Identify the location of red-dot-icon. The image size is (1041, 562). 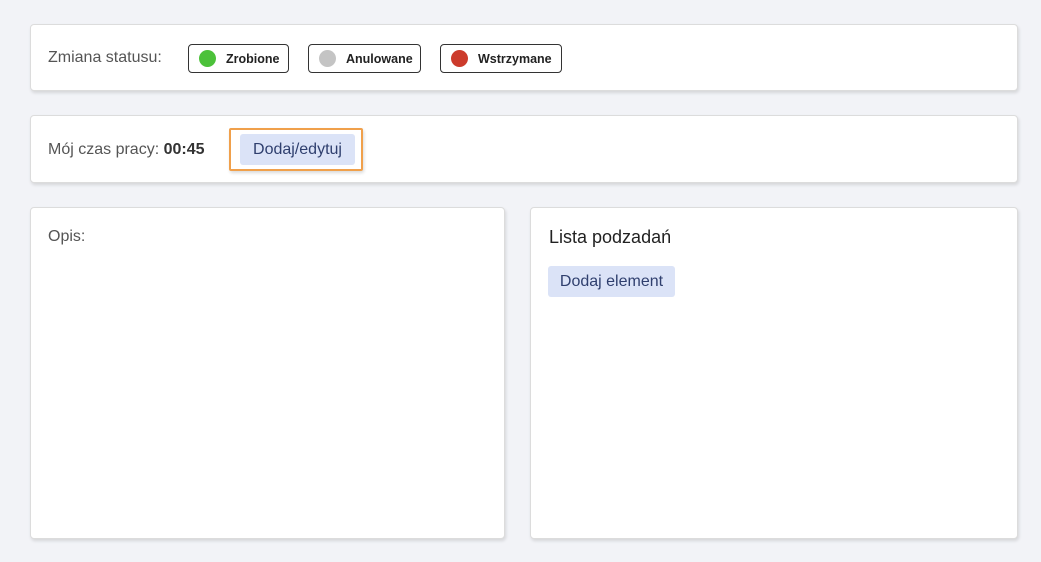
(459, 58).